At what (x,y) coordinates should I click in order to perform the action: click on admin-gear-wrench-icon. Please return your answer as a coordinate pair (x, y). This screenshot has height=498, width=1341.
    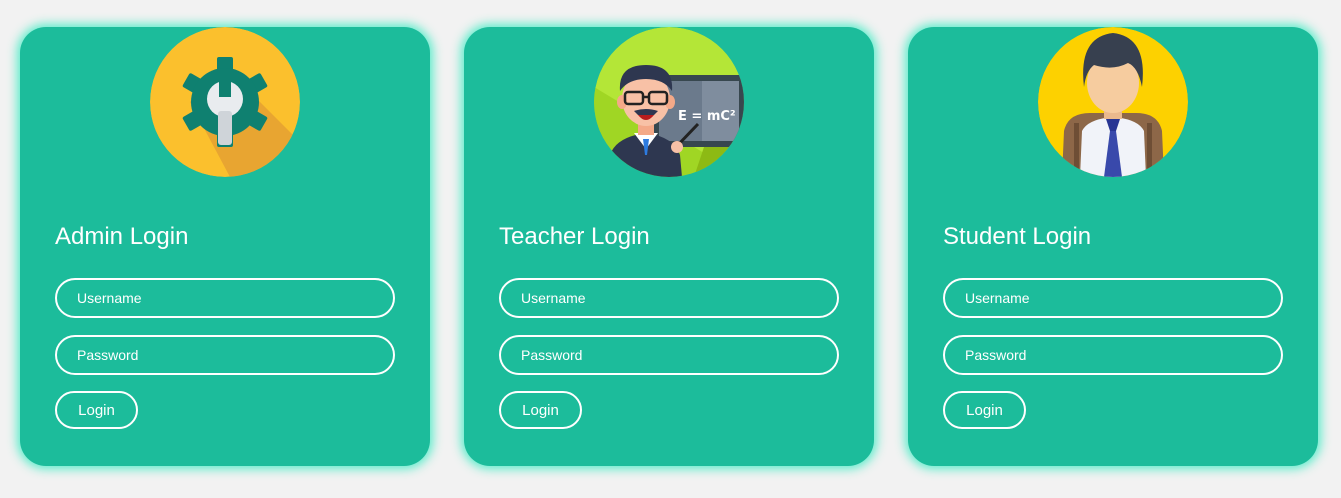
    Looking at the image, I should click on (225, 102).